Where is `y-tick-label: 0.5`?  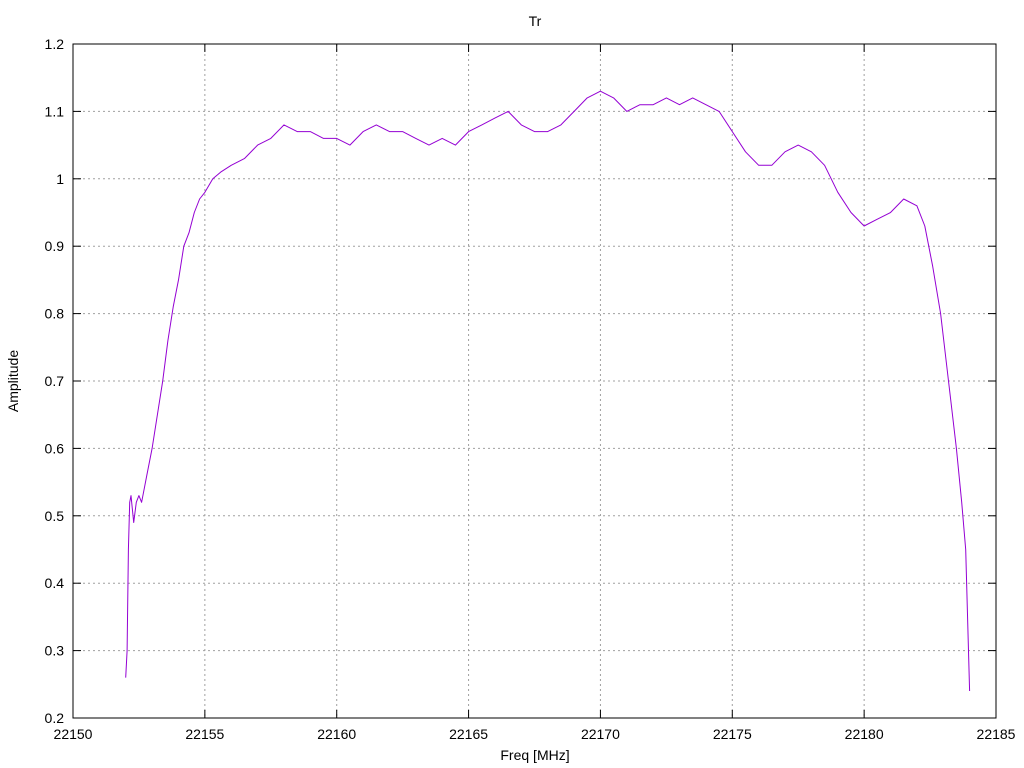
y-tick-label: 0.5 is located at coordinates (55, 516).